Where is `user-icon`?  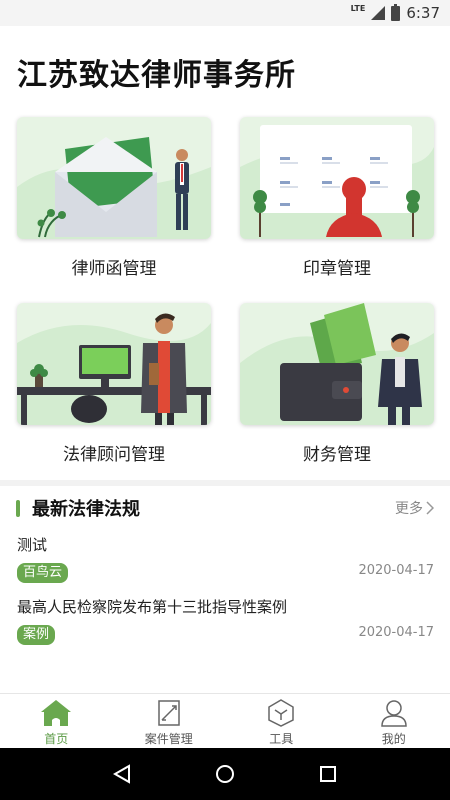
user-icon is located at coordinates (393, 713).